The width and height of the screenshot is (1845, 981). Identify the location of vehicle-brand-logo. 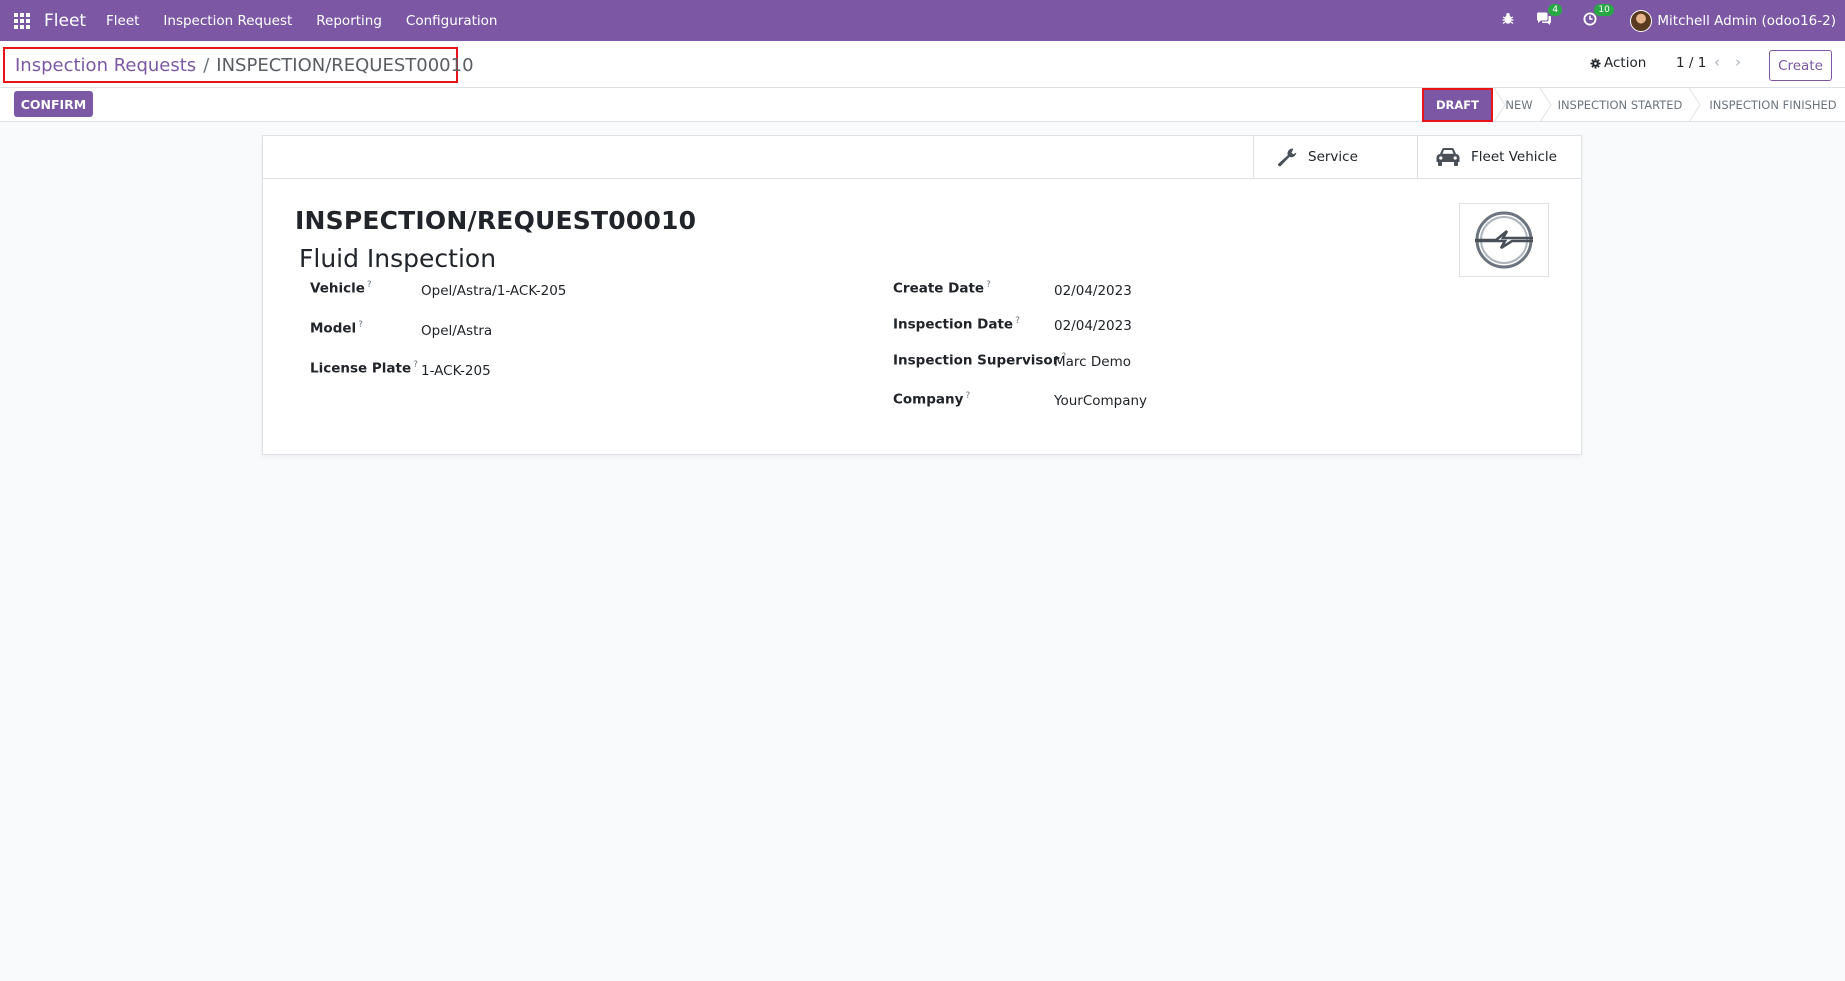
(1504, 240).